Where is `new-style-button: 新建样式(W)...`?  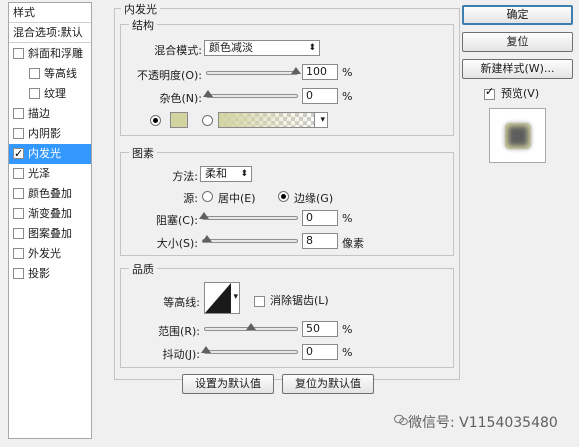 new-style-button: 新建样式(W)... is located at coordinates (517, 69).